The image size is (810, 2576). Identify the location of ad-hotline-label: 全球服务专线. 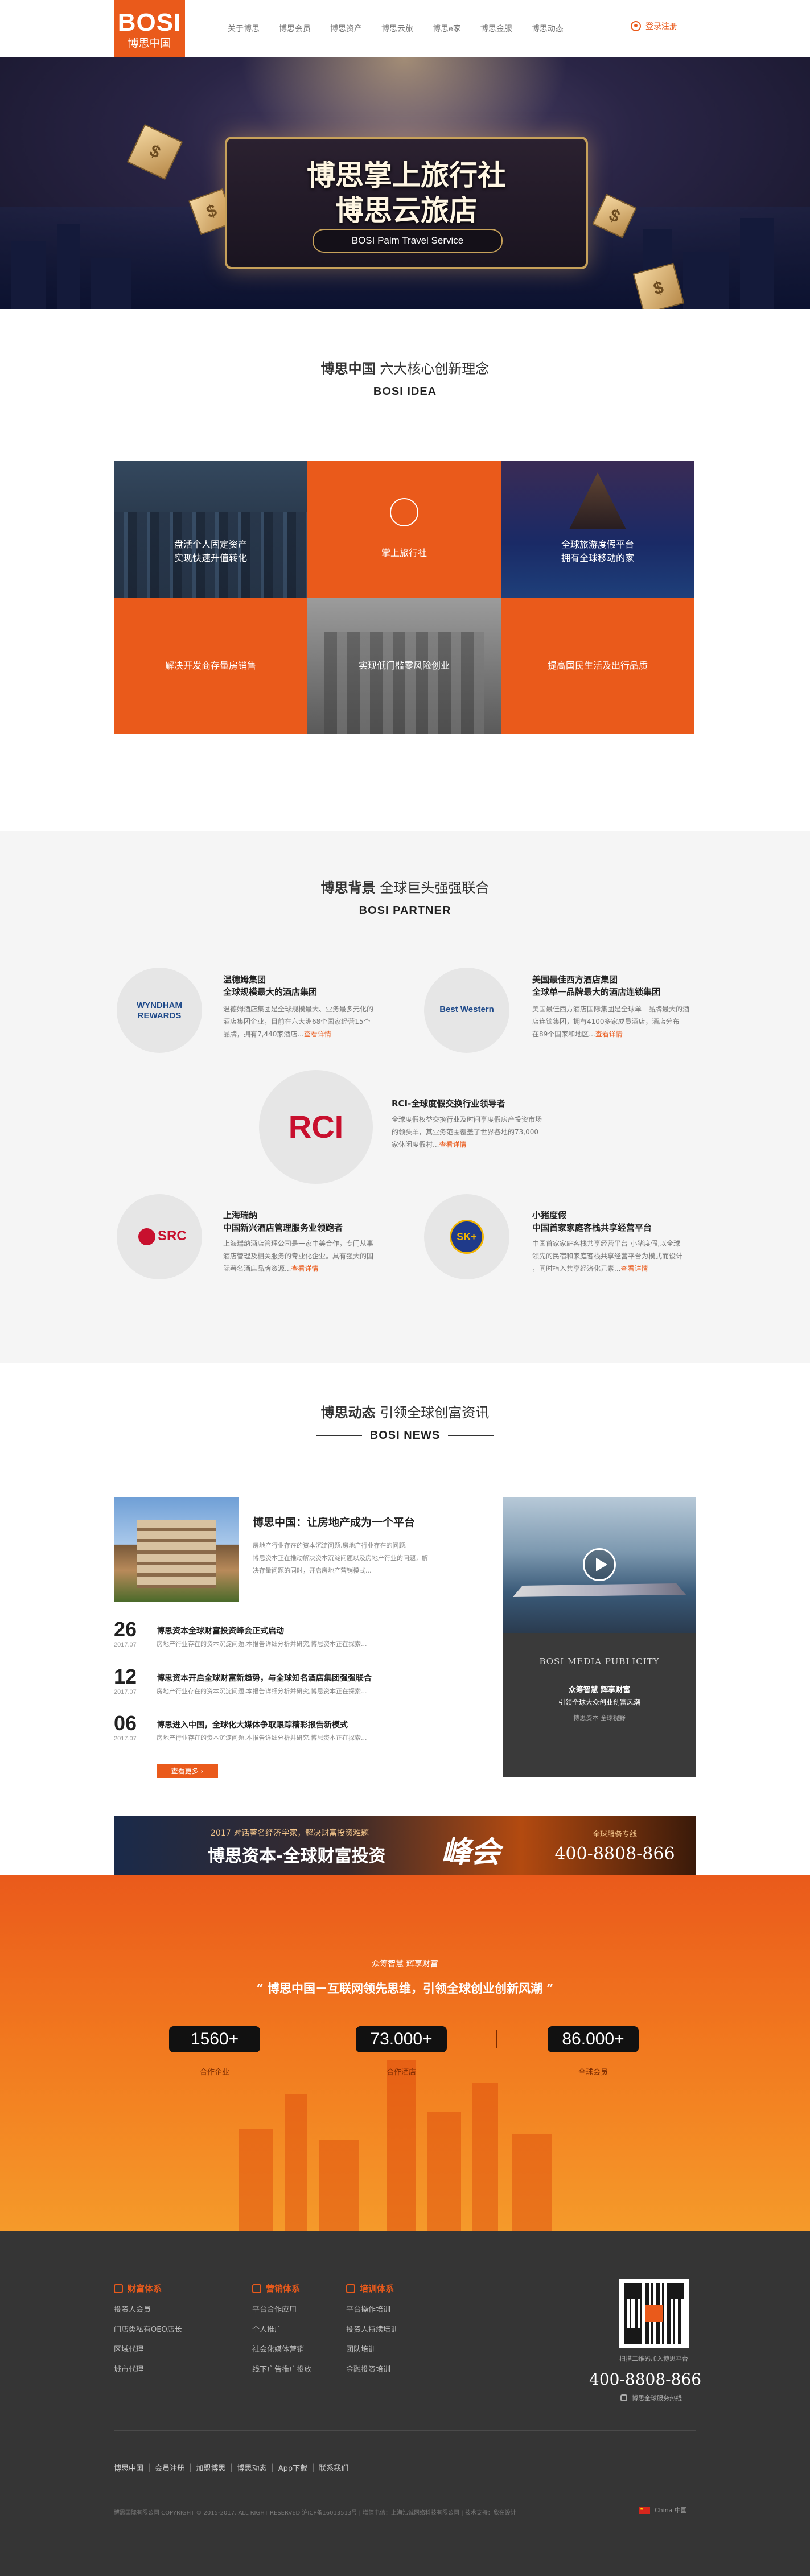
(614, 1835).